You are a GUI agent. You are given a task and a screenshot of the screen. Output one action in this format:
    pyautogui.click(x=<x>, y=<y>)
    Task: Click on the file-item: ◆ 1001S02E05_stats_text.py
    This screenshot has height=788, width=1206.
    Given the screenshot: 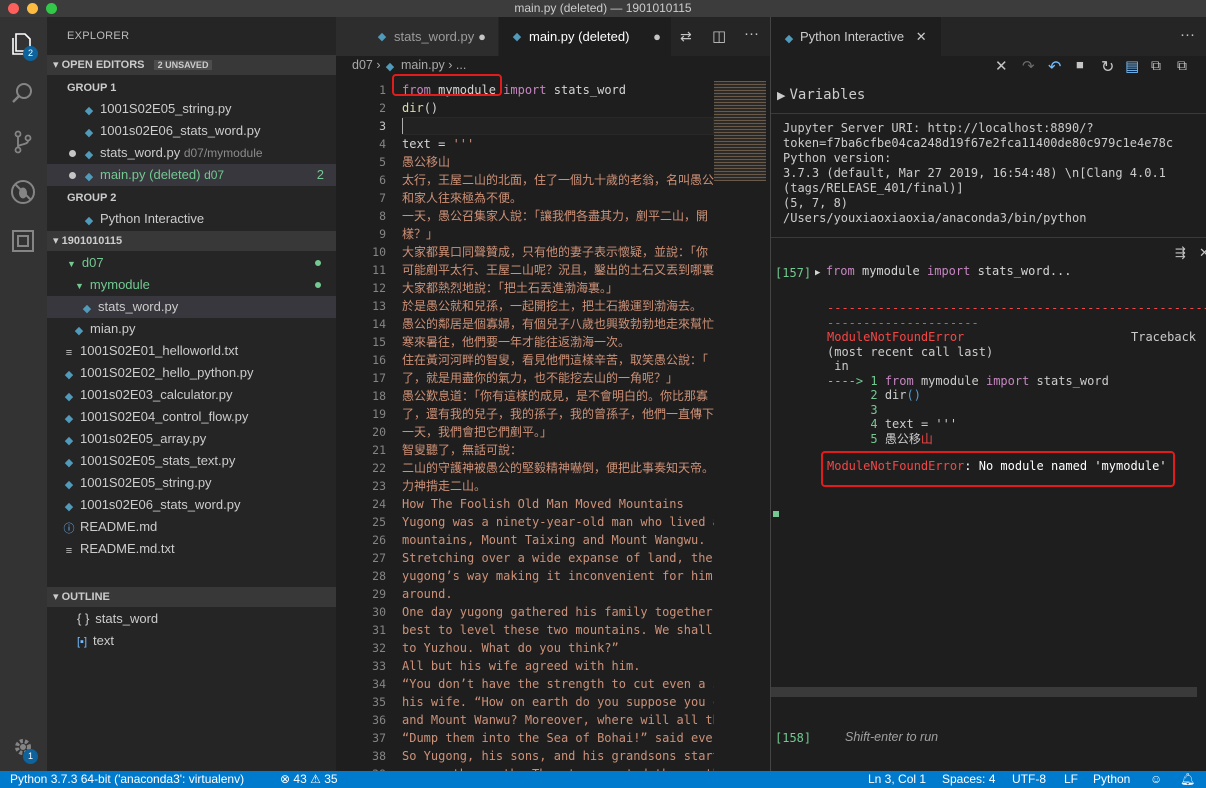 What is the action you would take?
    pyautogui.click(x=191, y=461)
    